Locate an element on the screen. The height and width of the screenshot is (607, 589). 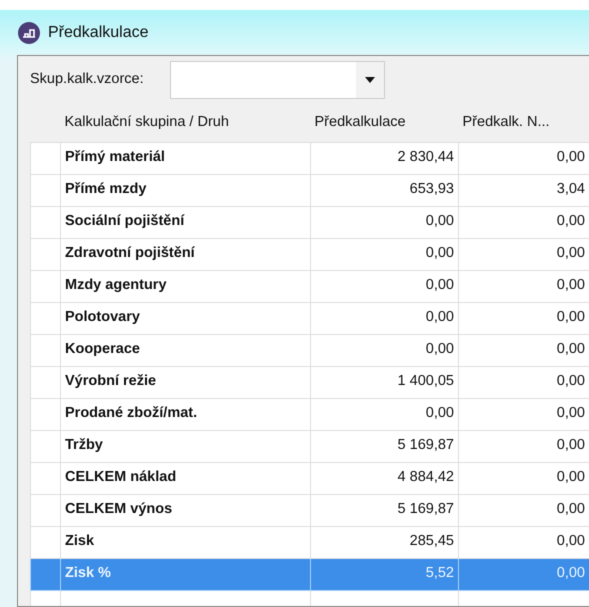
table-cell: 3,04 is located at coordinates (523, 190).